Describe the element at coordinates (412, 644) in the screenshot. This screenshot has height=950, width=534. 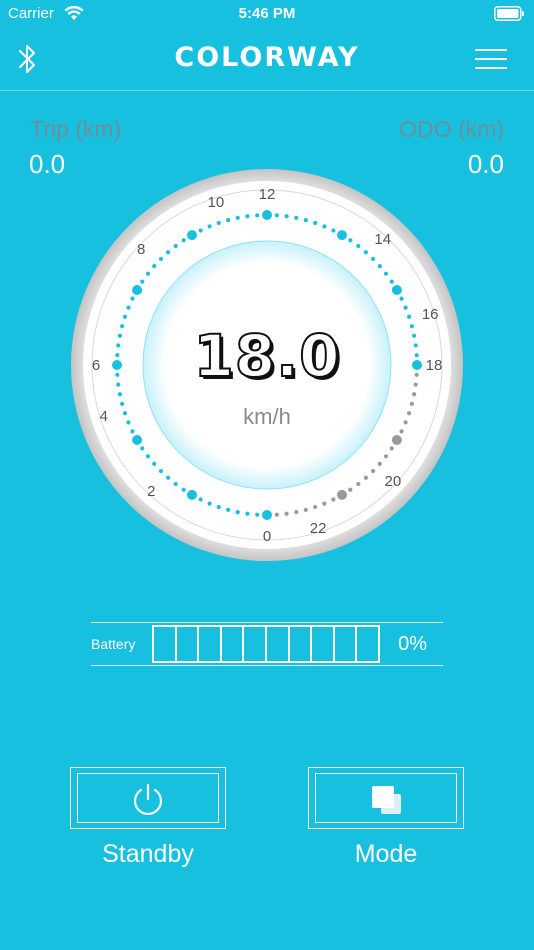
I see `battery-percent: 0%` at that location.